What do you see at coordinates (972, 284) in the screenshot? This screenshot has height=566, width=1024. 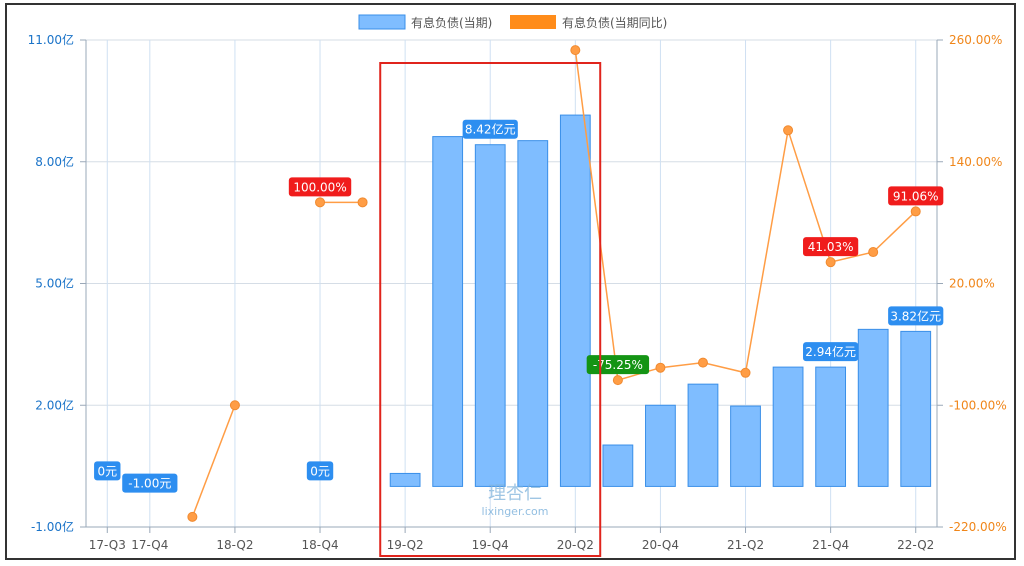 I see `right-tick-label: 20.00%` at bounding box center [972, 284].